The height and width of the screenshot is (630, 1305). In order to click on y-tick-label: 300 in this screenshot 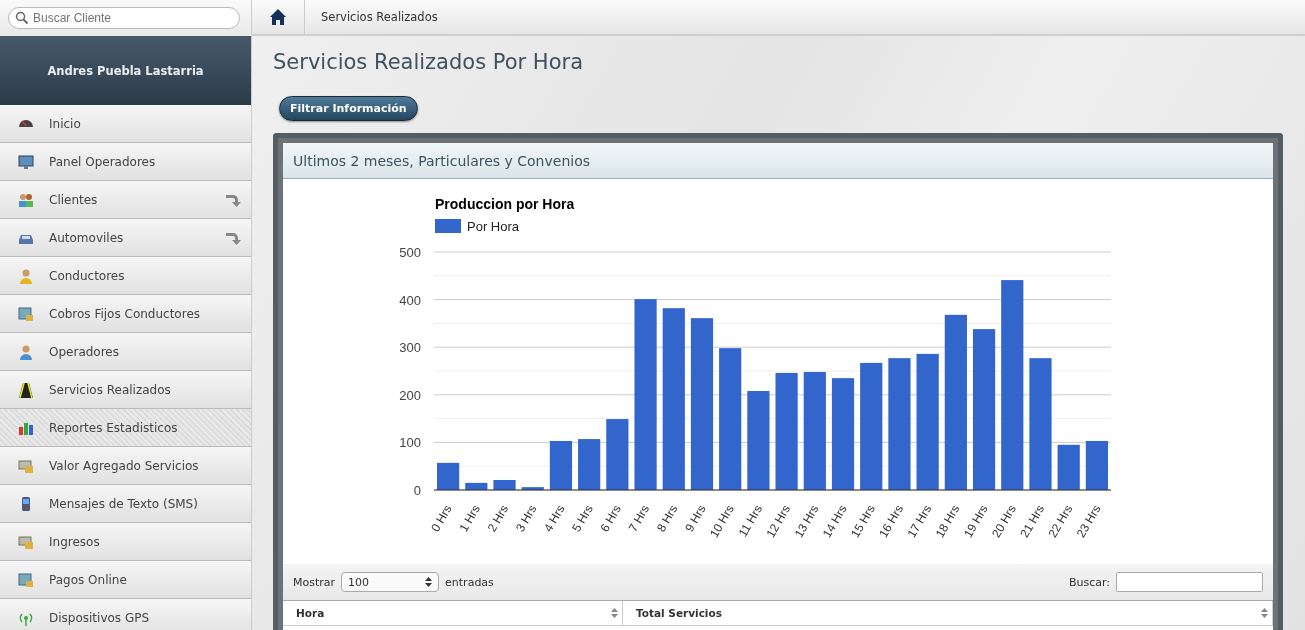, I will do `click(410, 348)`.